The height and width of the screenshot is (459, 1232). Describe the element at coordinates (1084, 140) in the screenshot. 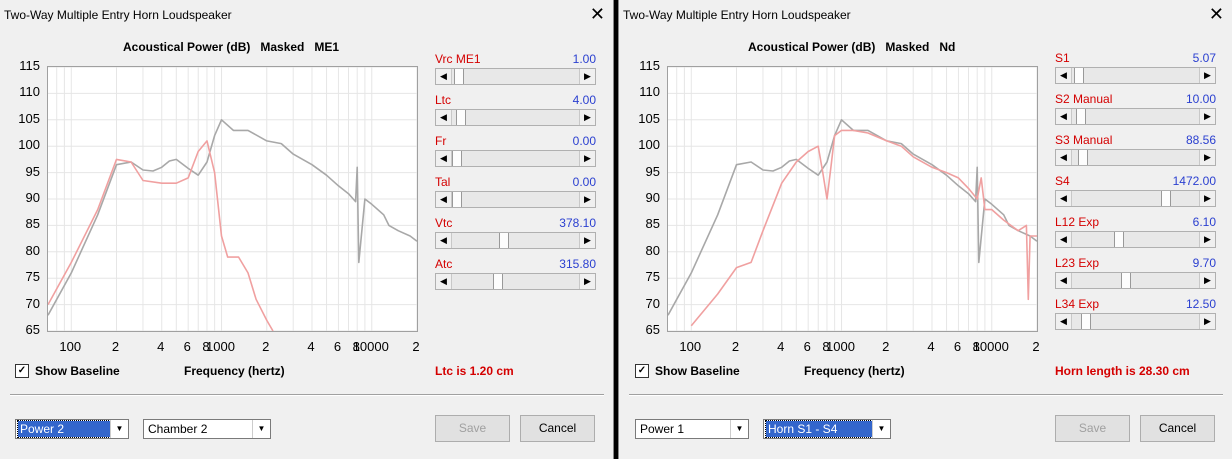

I see `param-label: S3 Manual` at that location.